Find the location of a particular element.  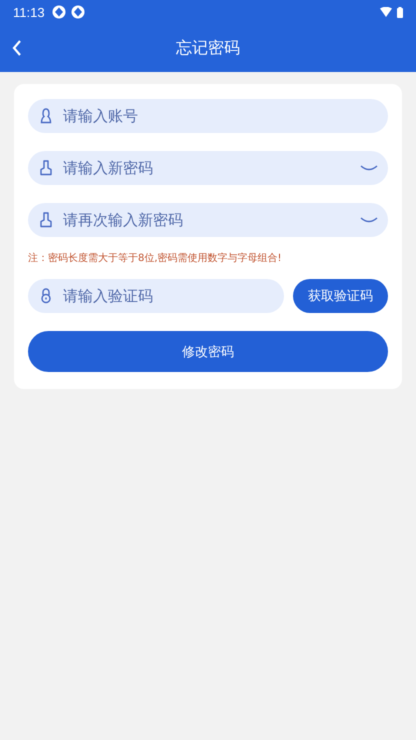

lock-icon is located at coordinates (46, 295).